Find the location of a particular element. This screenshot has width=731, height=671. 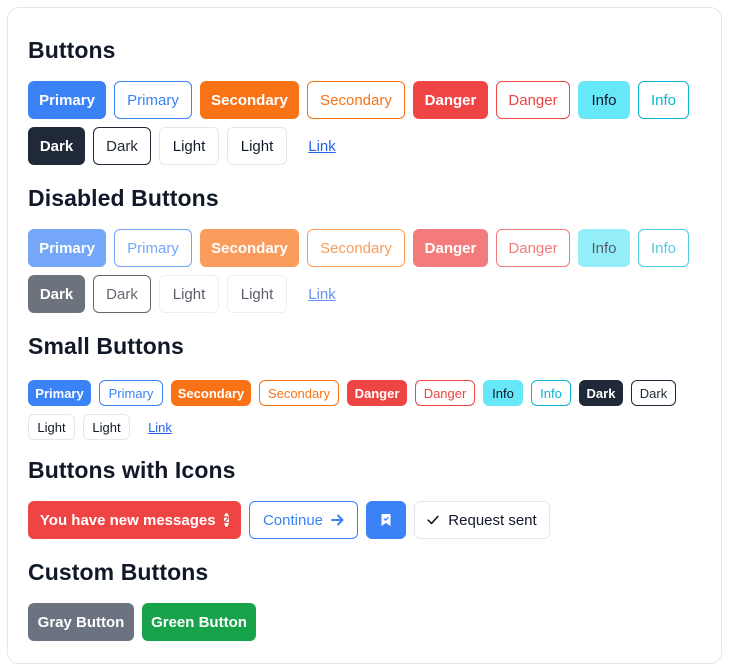

continue-button: Continue is located at coordinates (303, 520).